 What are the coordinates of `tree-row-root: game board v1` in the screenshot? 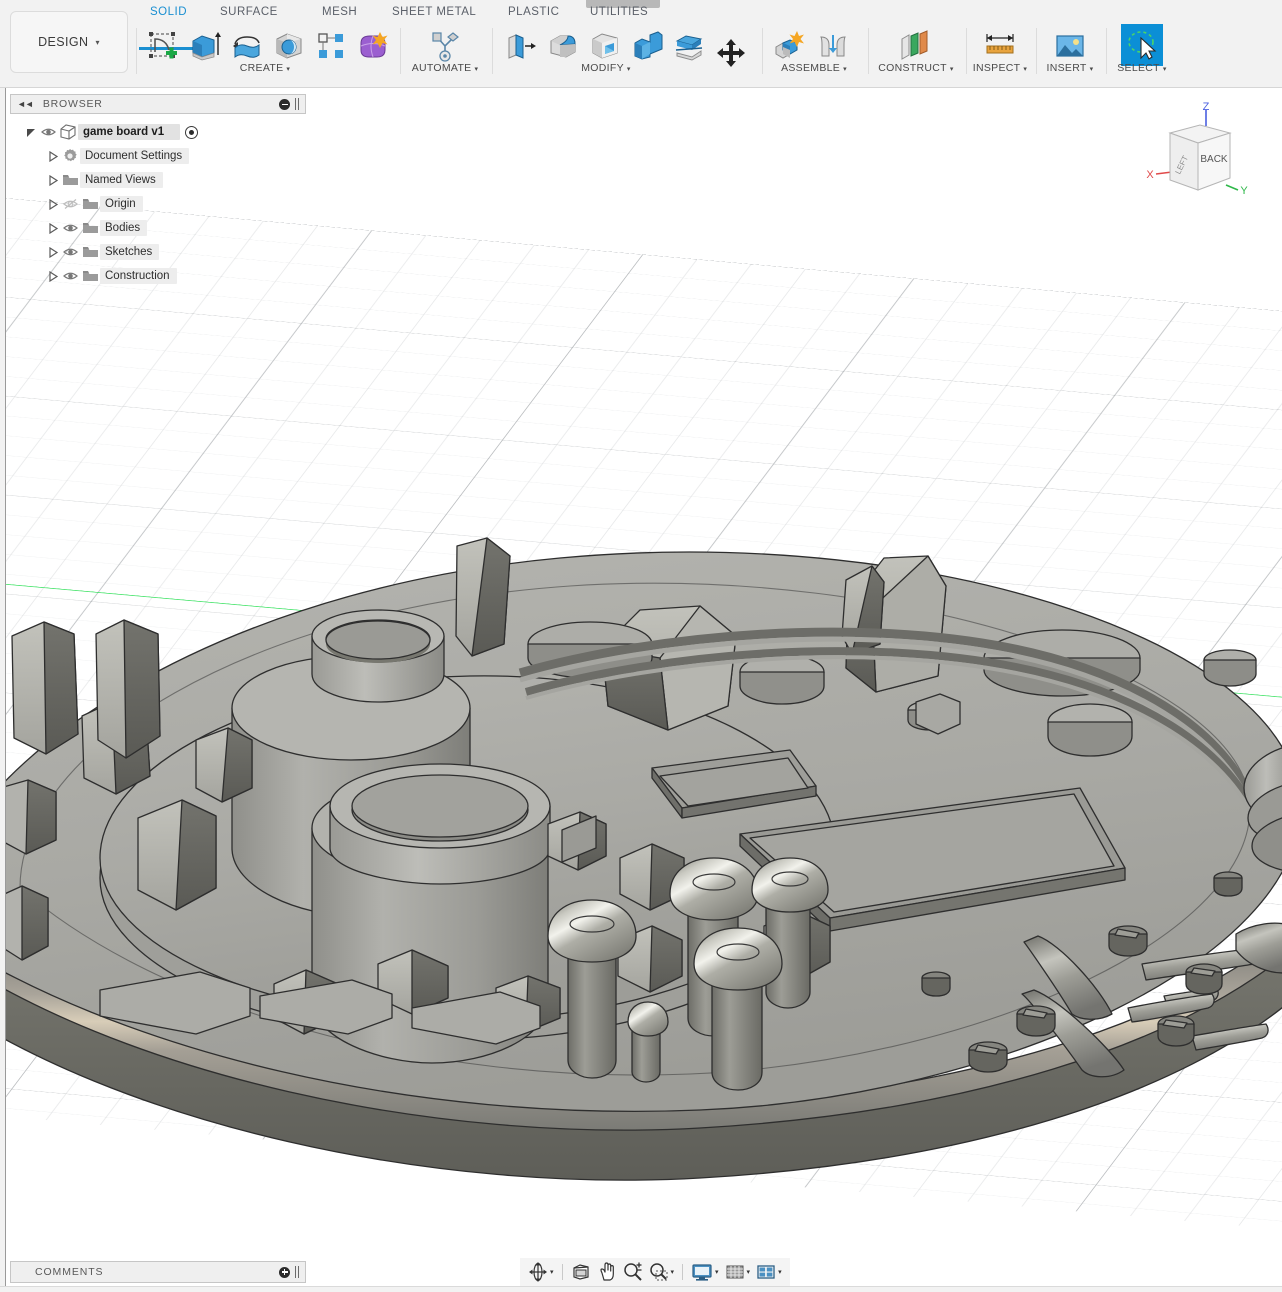 It's located at (160, 132).